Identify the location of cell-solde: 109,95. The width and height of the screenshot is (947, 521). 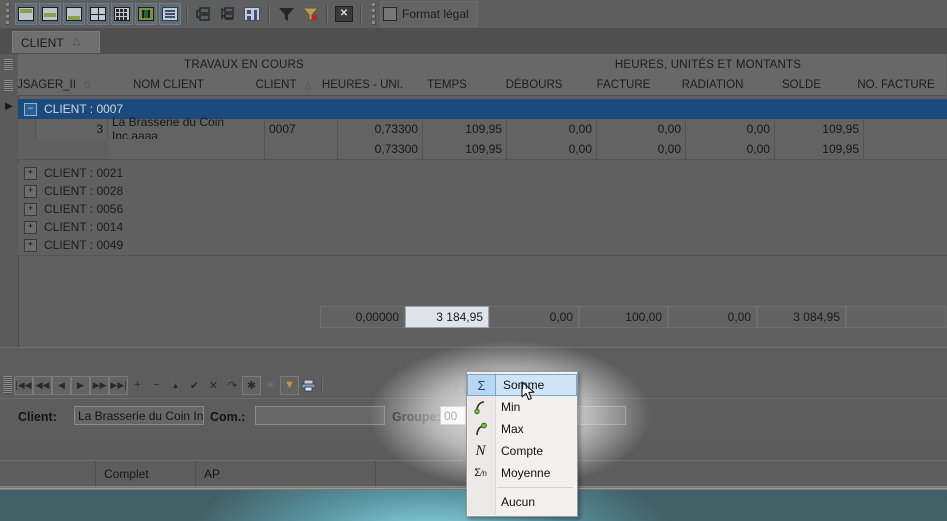
(819, 129).